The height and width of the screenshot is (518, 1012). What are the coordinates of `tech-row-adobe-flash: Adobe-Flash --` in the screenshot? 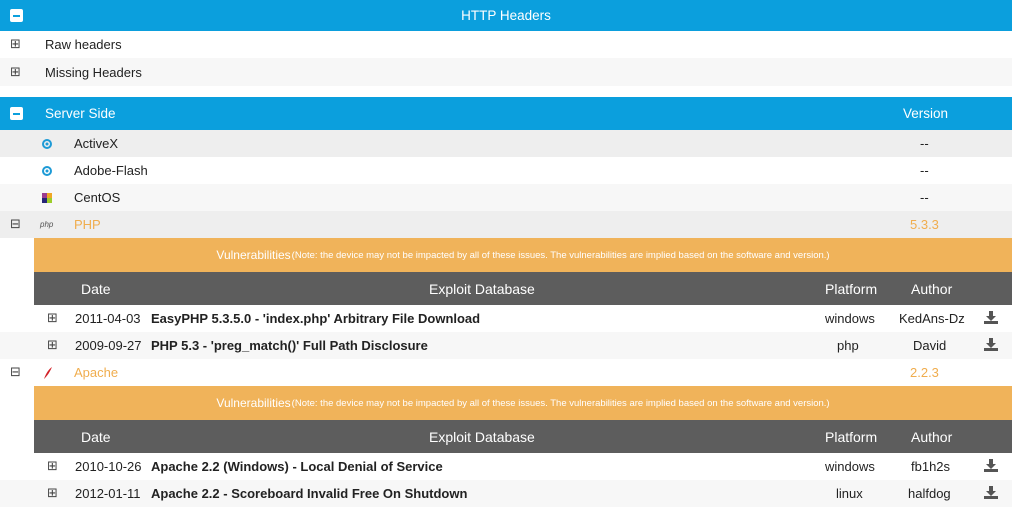 It's located at (506, 170).